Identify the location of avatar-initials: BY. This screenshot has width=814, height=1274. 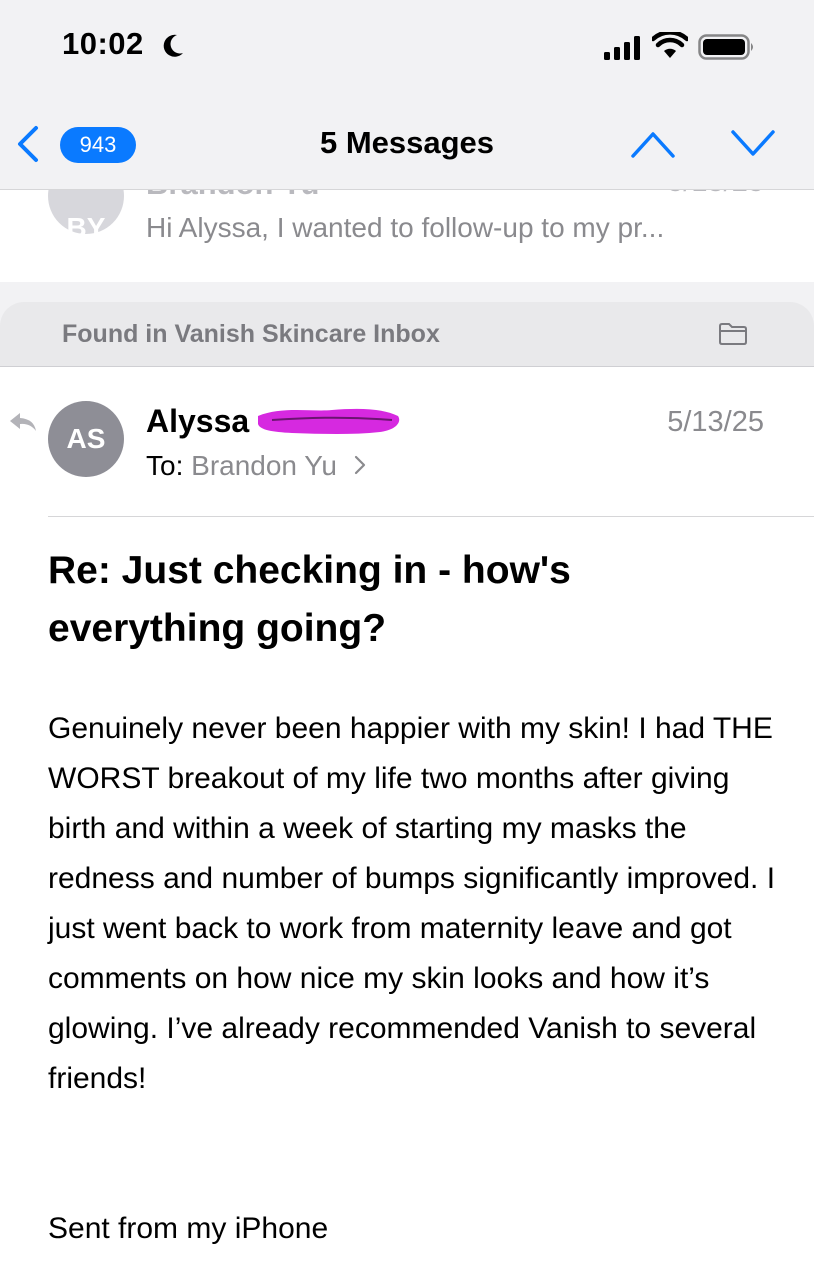
(86, 227).